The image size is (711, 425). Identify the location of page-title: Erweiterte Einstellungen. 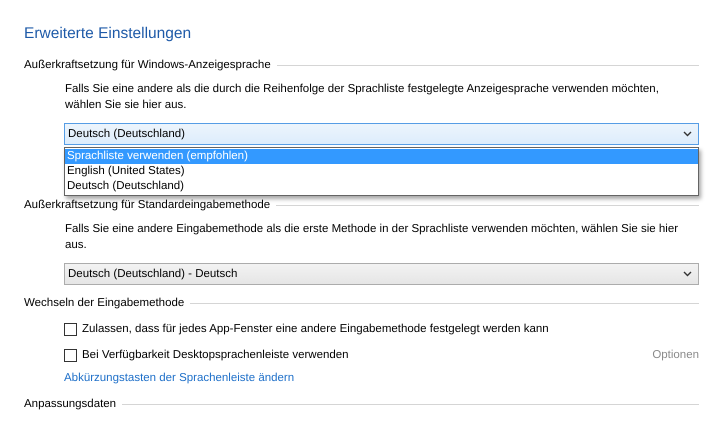
(108, 34).